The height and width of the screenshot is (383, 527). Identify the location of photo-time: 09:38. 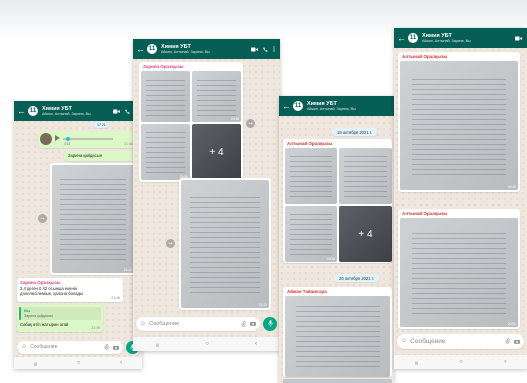
(330, 259).